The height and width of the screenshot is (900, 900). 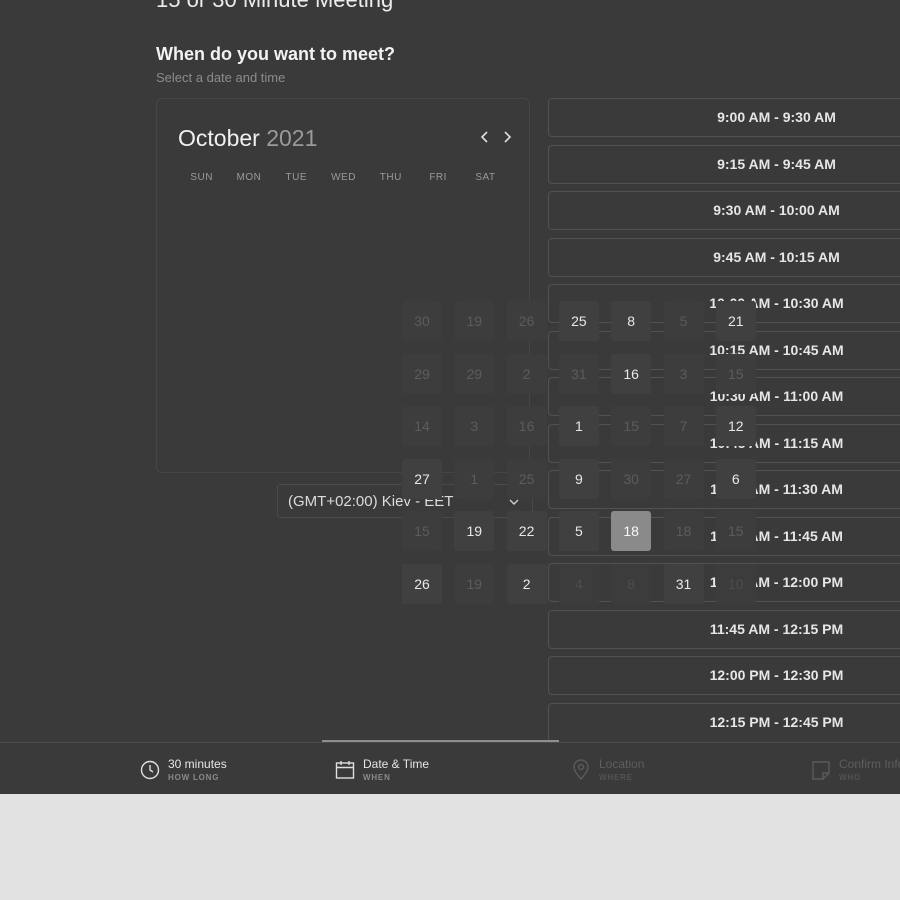 What do you see at coordinates (735, 426) in the screenshot?
I see `calendar-day: 12` at bounding box center [735, 426].